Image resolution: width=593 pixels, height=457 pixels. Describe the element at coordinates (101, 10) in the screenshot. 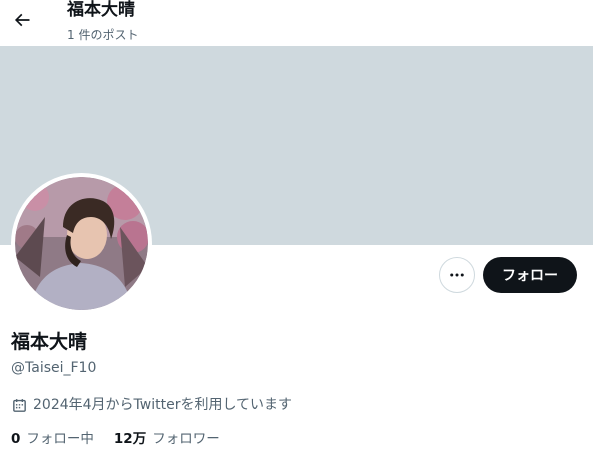

I see `header-name: 福本大晴` at that location.